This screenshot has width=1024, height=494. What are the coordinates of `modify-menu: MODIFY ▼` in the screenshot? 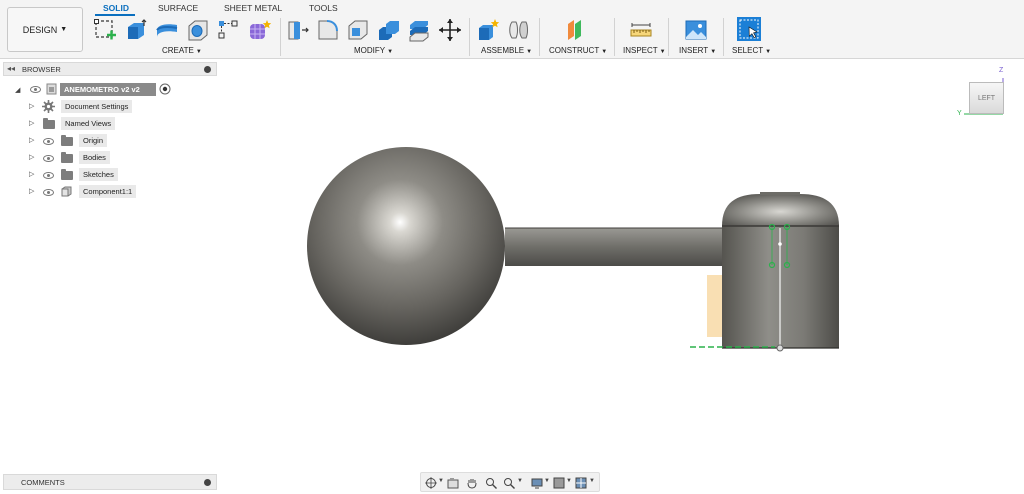 It's located at (373, 50).